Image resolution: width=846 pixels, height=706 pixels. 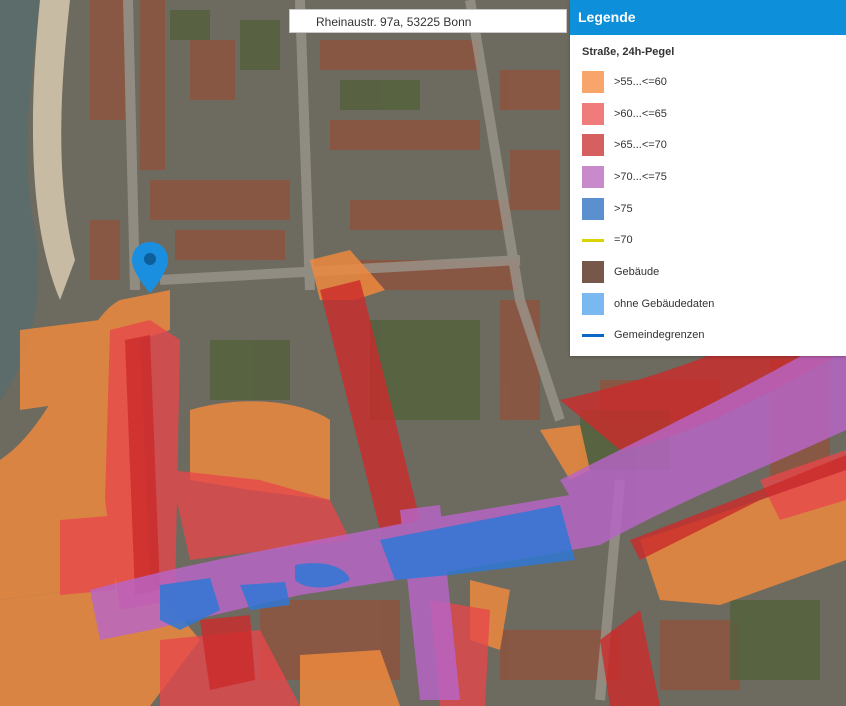 What do you see at coordinates (628, 52) in the screenshot?
I see `legend-subtitle: Straße, 24h-Pegel` at bounding box center [628, 52].